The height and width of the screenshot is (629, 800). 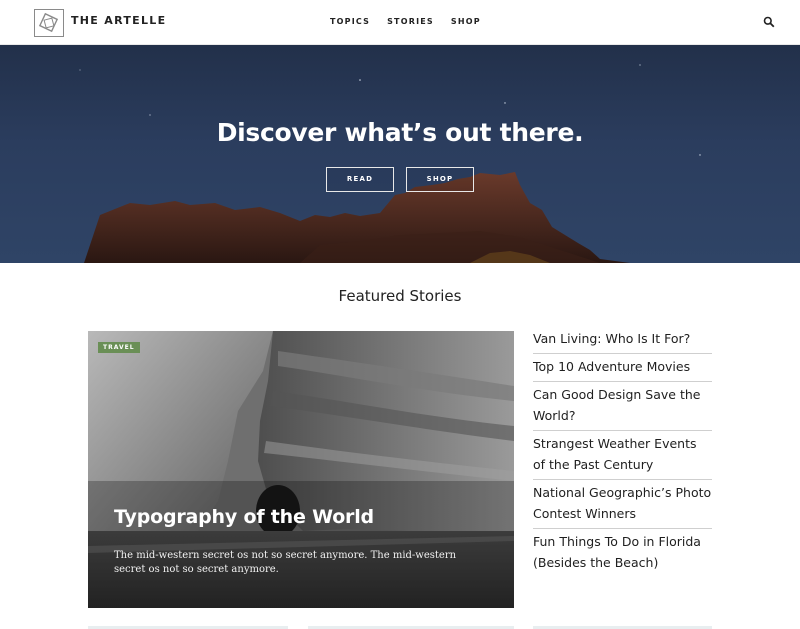 What do you see at coordinates (410, 21) in the screenshot?
I see `nav-stories: STORIES` at bounding box center [410, 21].